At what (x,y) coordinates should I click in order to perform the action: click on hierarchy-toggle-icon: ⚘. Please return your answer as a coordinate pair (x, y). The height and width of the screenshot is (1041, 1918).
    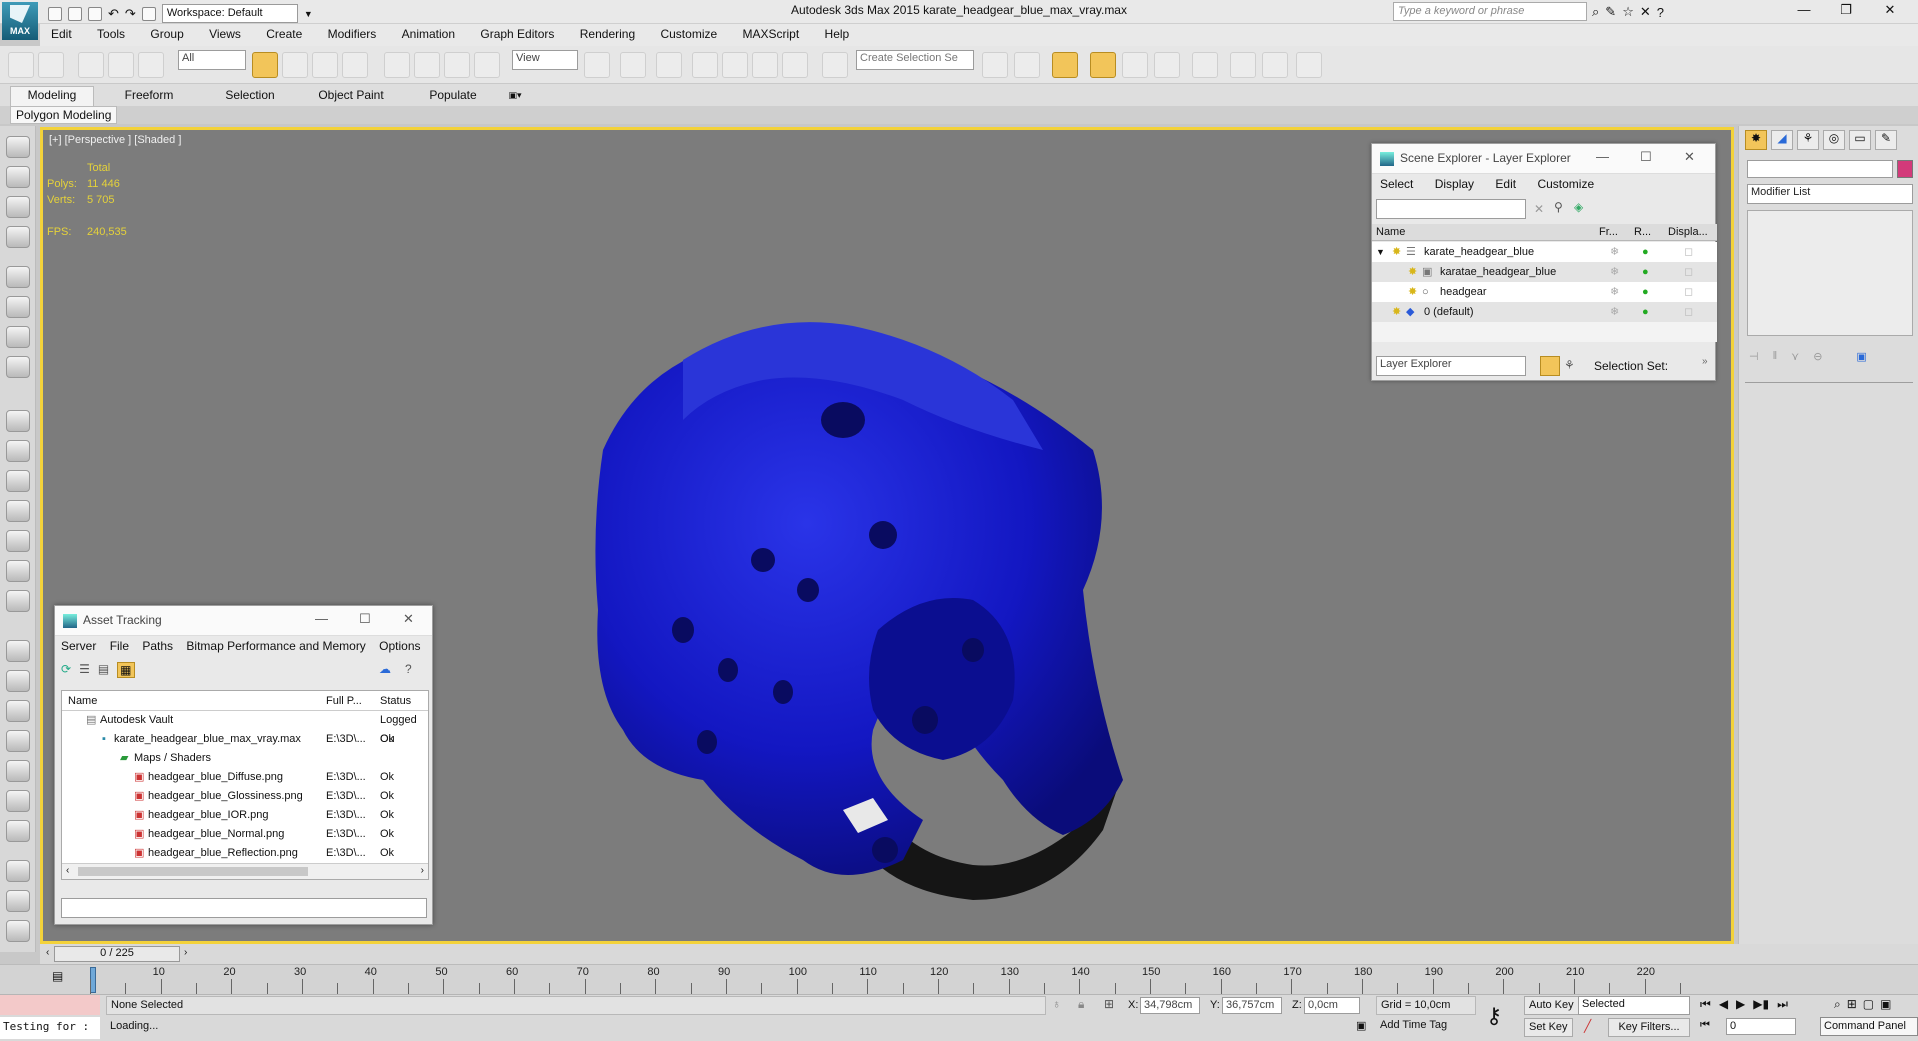
    Looking at the image, I should click on (1569, 365).